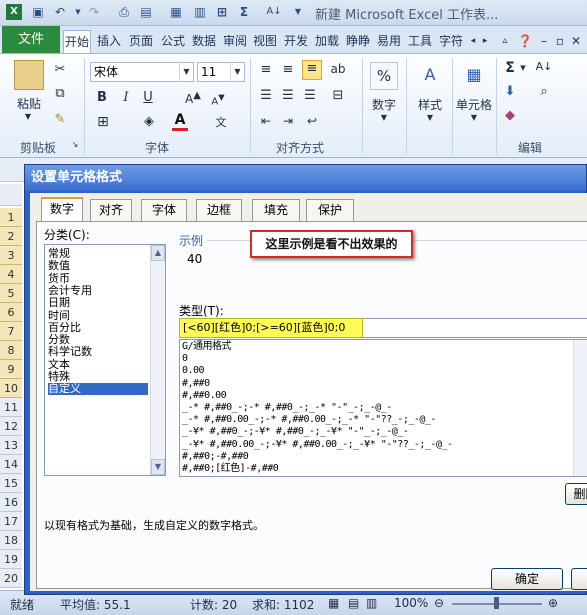 The image size is (587, 615). What do you see at coordinates (164, 210) in the screenshot?
I see `tab-font: 字体` at bounding box center [164, 210].